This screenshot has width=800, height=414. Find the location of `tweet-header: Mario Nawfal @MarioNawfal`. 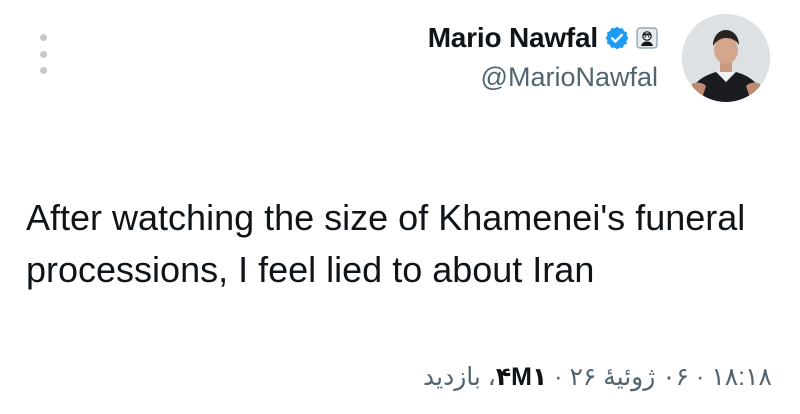

tweet-header: Mario Nawfal @MarioNawfal is located at coordinates (599, 58).